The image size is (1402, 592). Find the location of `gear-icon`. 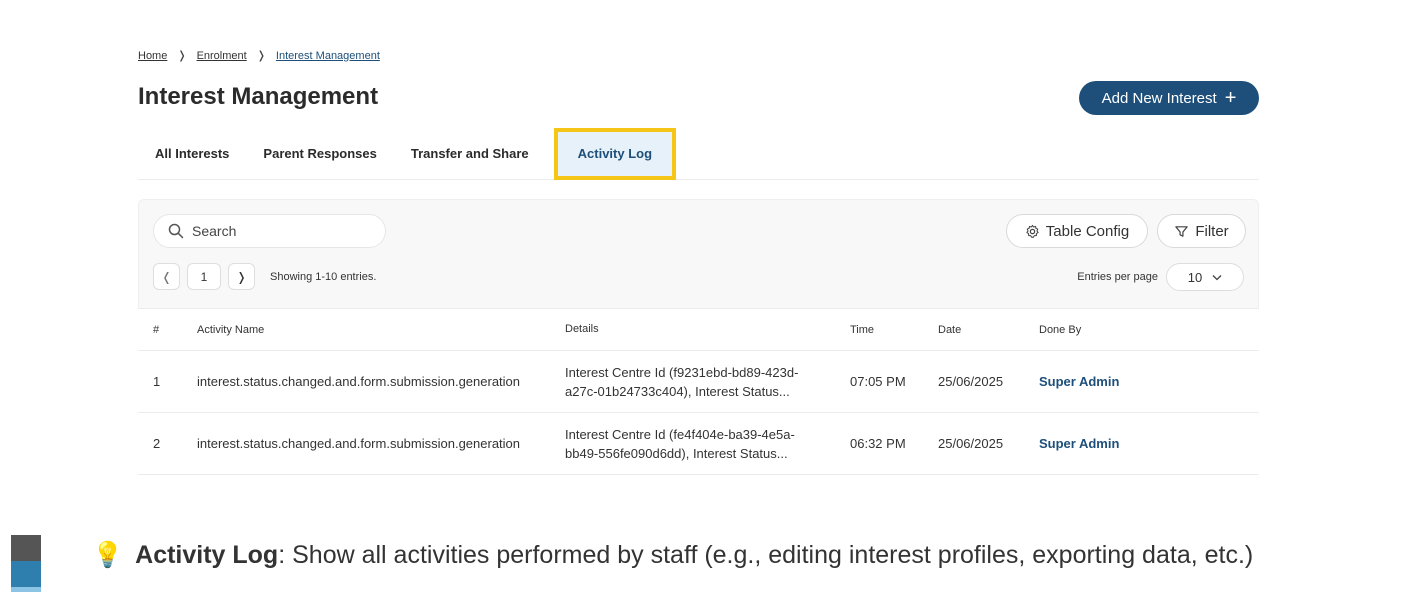

gear-icon is located at coordinates (1032, 231).